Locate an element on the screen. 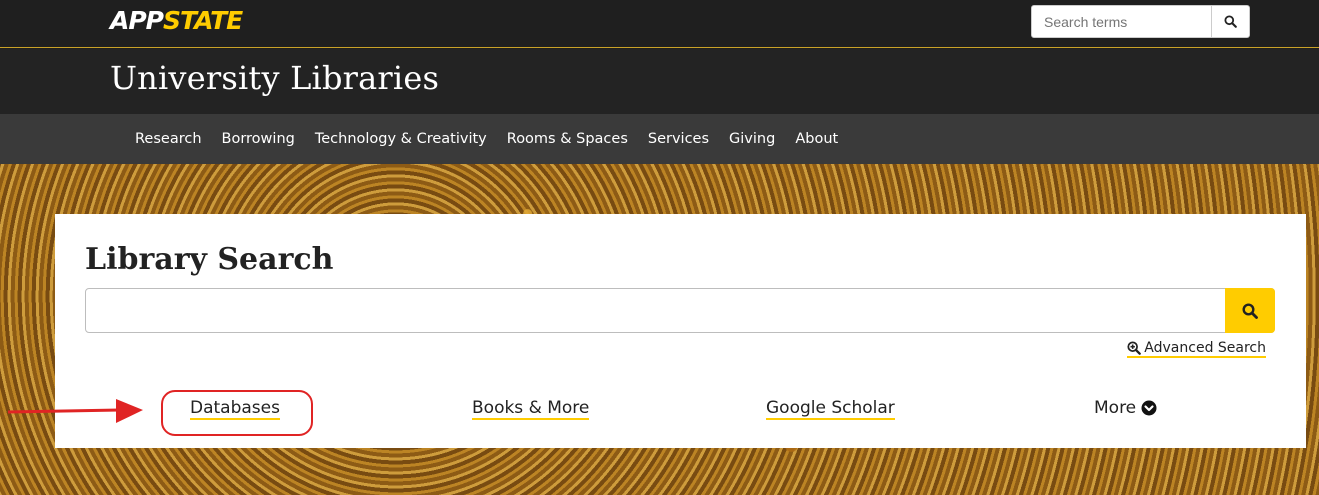 The image size is (1319, 495). nav-item-about: About is located at coordinates (816, 139).